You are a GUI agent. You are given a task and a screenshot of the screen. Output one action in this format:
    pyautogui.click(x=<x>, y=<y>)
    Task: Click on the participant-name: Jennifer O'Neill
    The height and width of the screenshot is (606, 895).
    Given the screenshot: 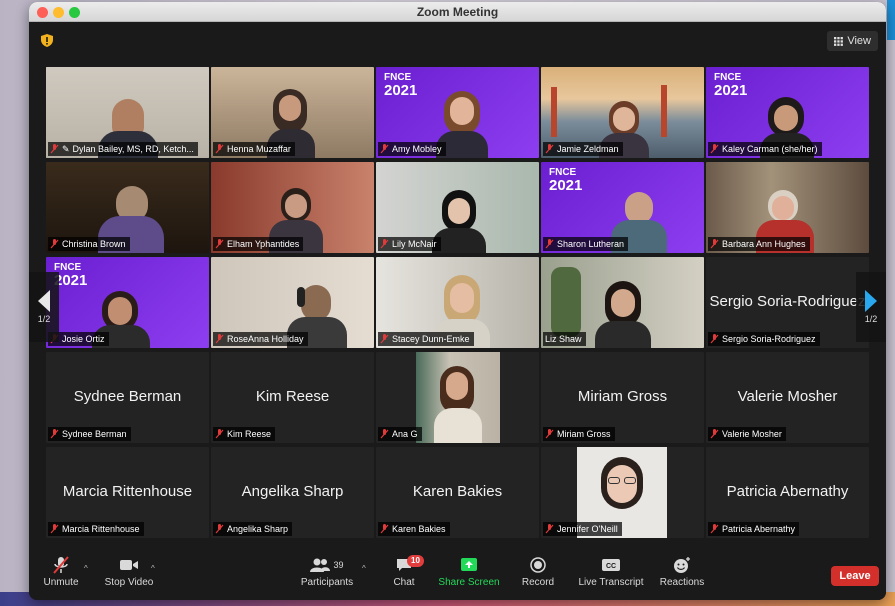 What is the action you would take?
    pyautogui.click(x=587, y=529)
    